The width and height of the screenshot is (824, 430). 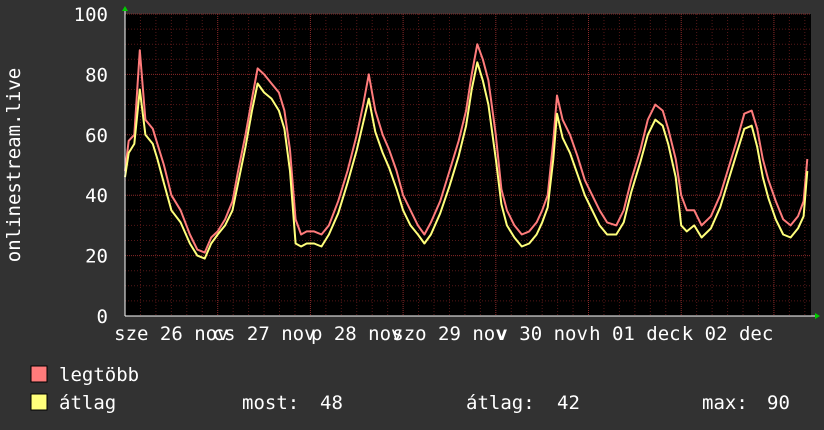 What do you see at coordinates (500, 403) in the screenshot?
I see `stat-atlag-label: átlag:` at bounding box center [500, 403].